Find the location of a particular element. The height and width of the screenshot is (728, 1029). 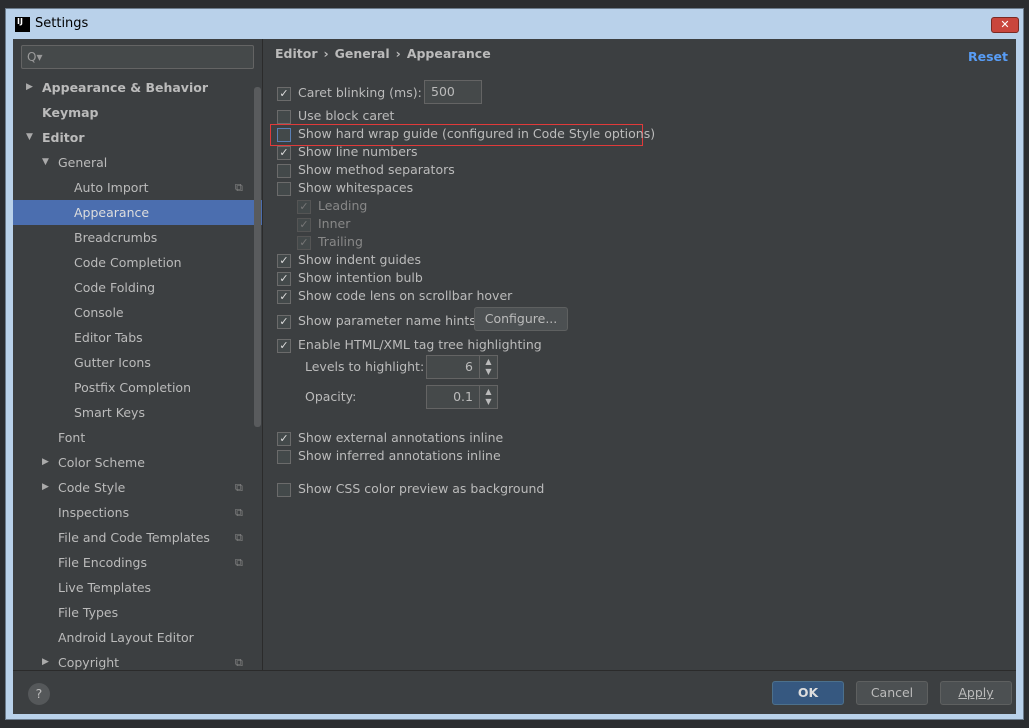

sidebar-item-inspections: Inspections ⧉ is located at coordinates (137, 512).